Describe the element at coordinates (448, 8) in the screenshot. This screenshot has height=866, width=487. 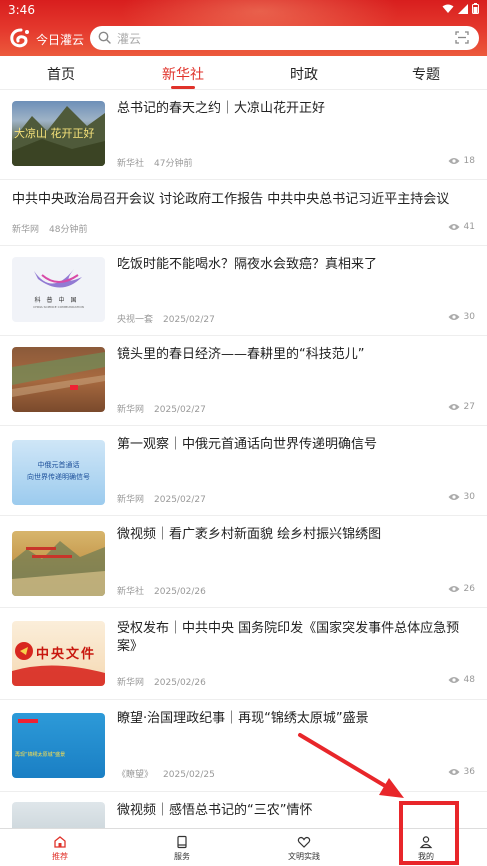
I see `wifi-icon` at that location.